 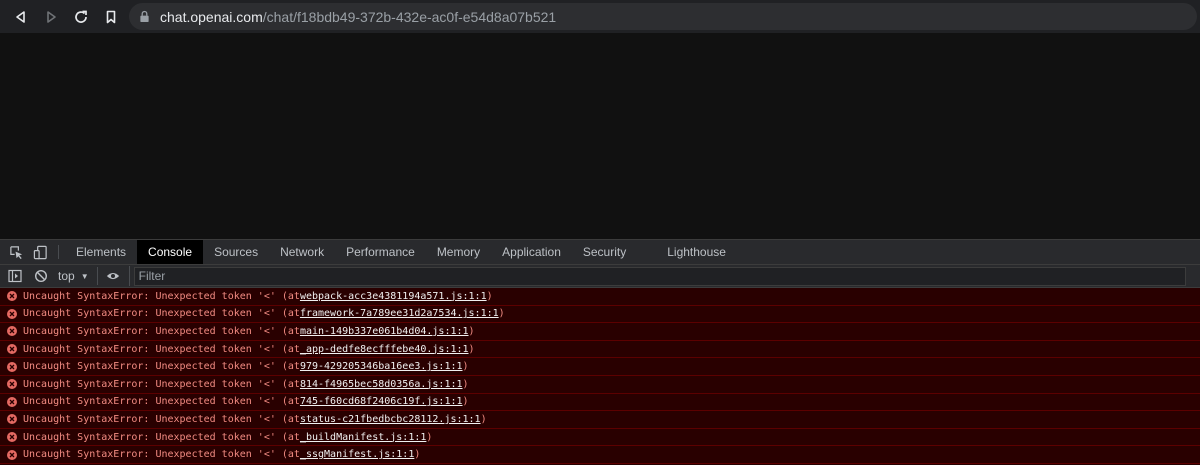 I want to click on tab-security: Security, so click(x=614, y=252).